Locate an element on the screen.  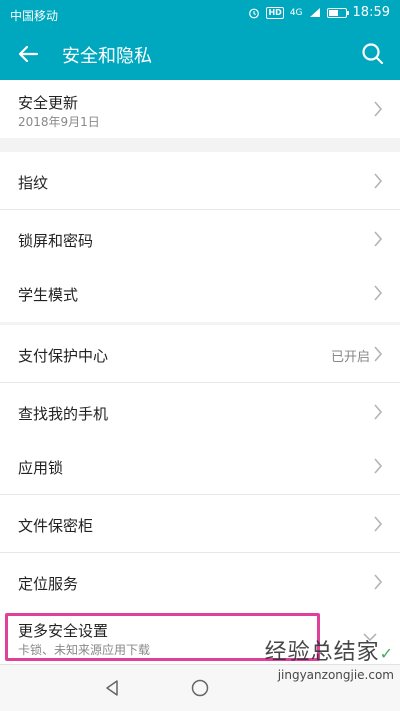
list-item-find-my-phone: 查找我的手机 is located at coordinates (200, 412).